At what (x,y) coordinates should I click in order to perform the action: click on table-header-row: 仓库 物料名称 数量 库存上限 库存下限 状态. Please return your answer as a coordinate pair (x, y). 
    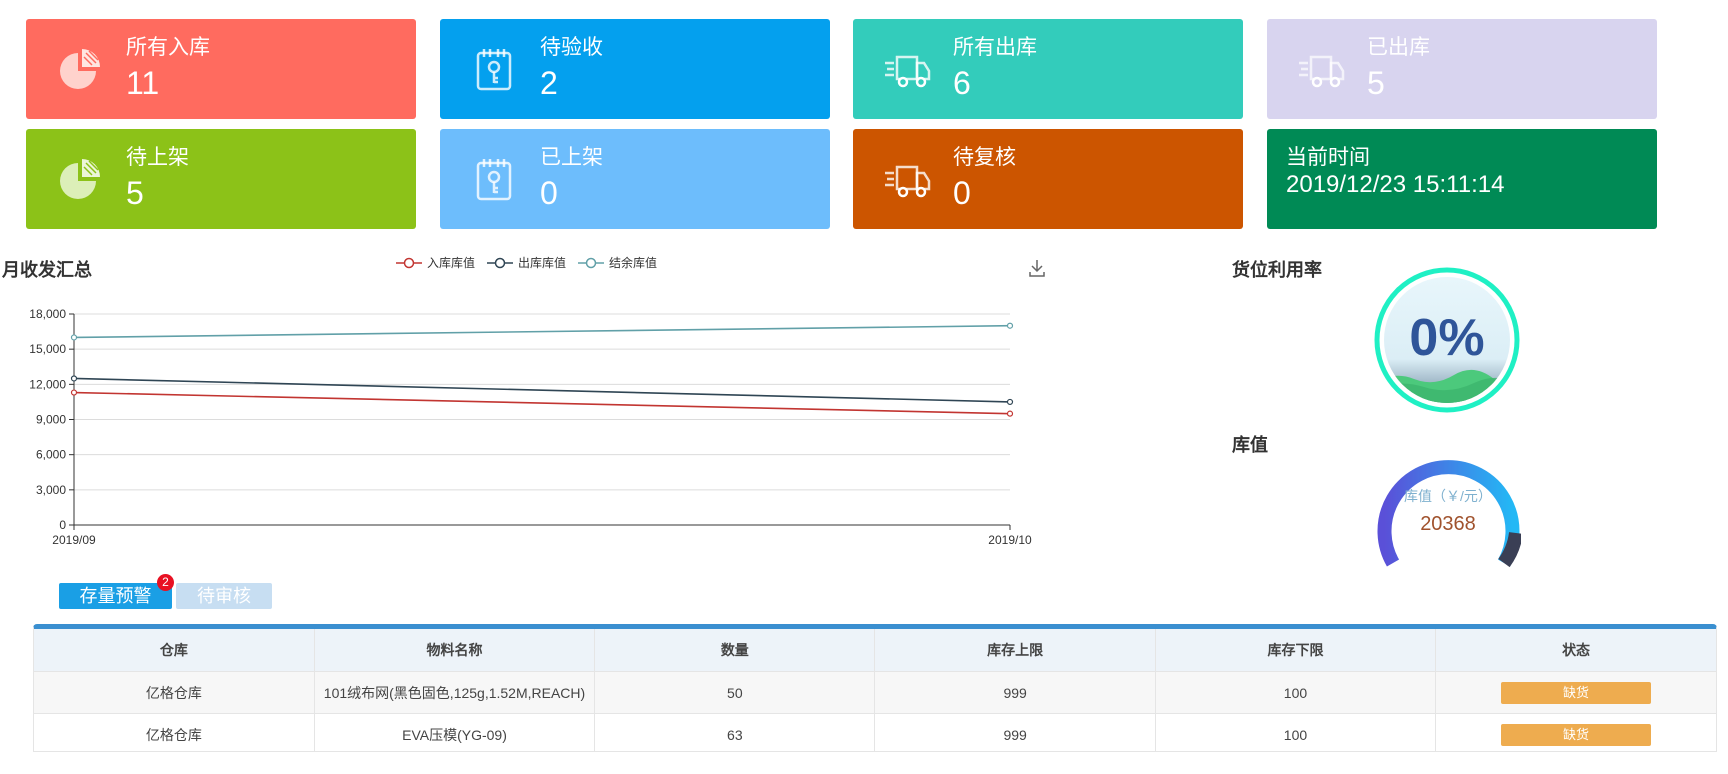
    Looking at the image, I should click on (875, 650).